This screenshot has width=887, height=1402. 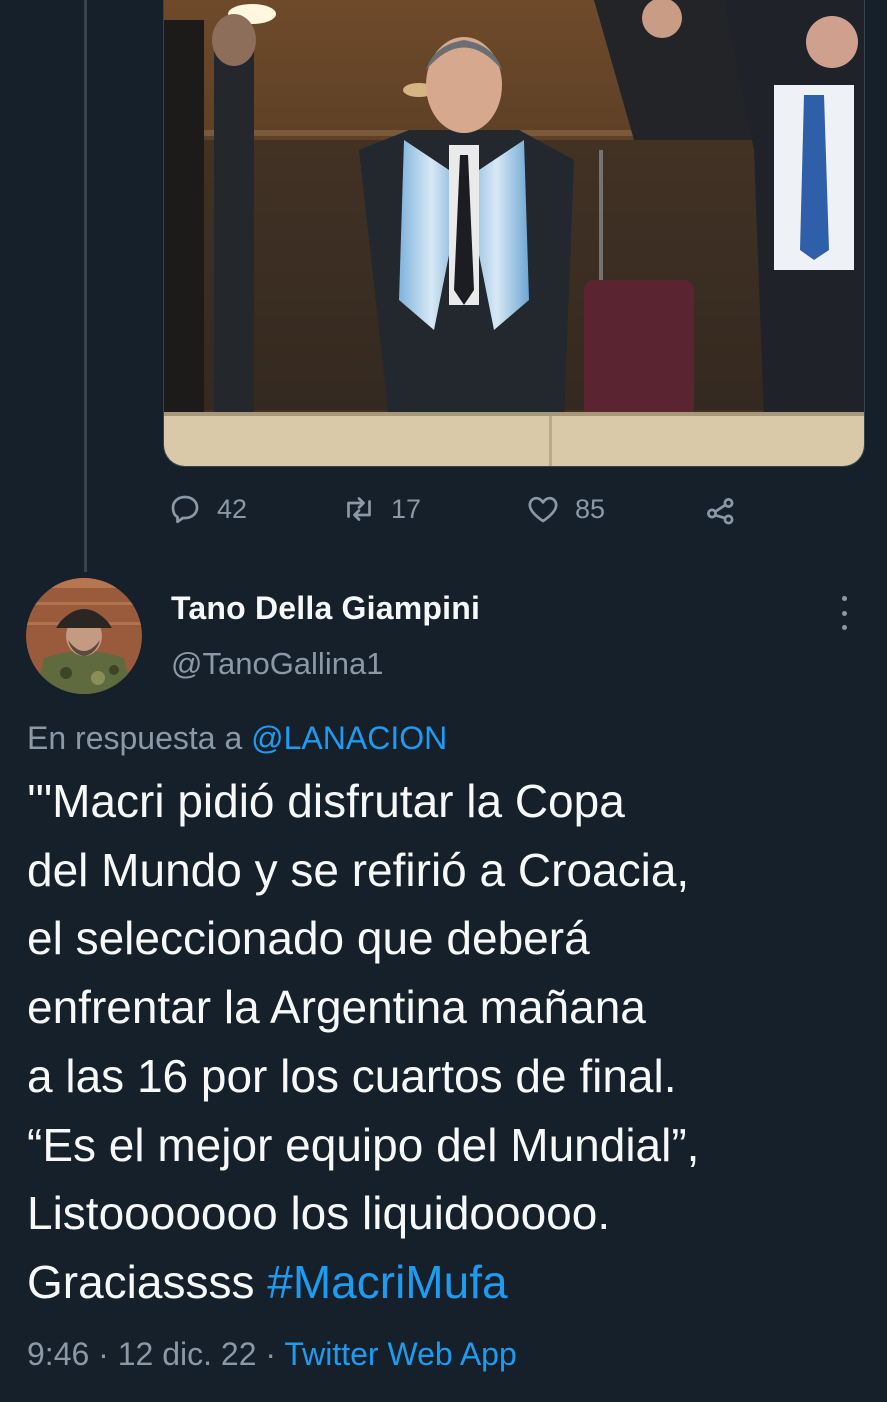 What do you see at coordinates (319, 1213) in the screenshot?
I see `tweet-text-line: Listooooooo los liquidooooo.` at bounding box center [319, 1213].